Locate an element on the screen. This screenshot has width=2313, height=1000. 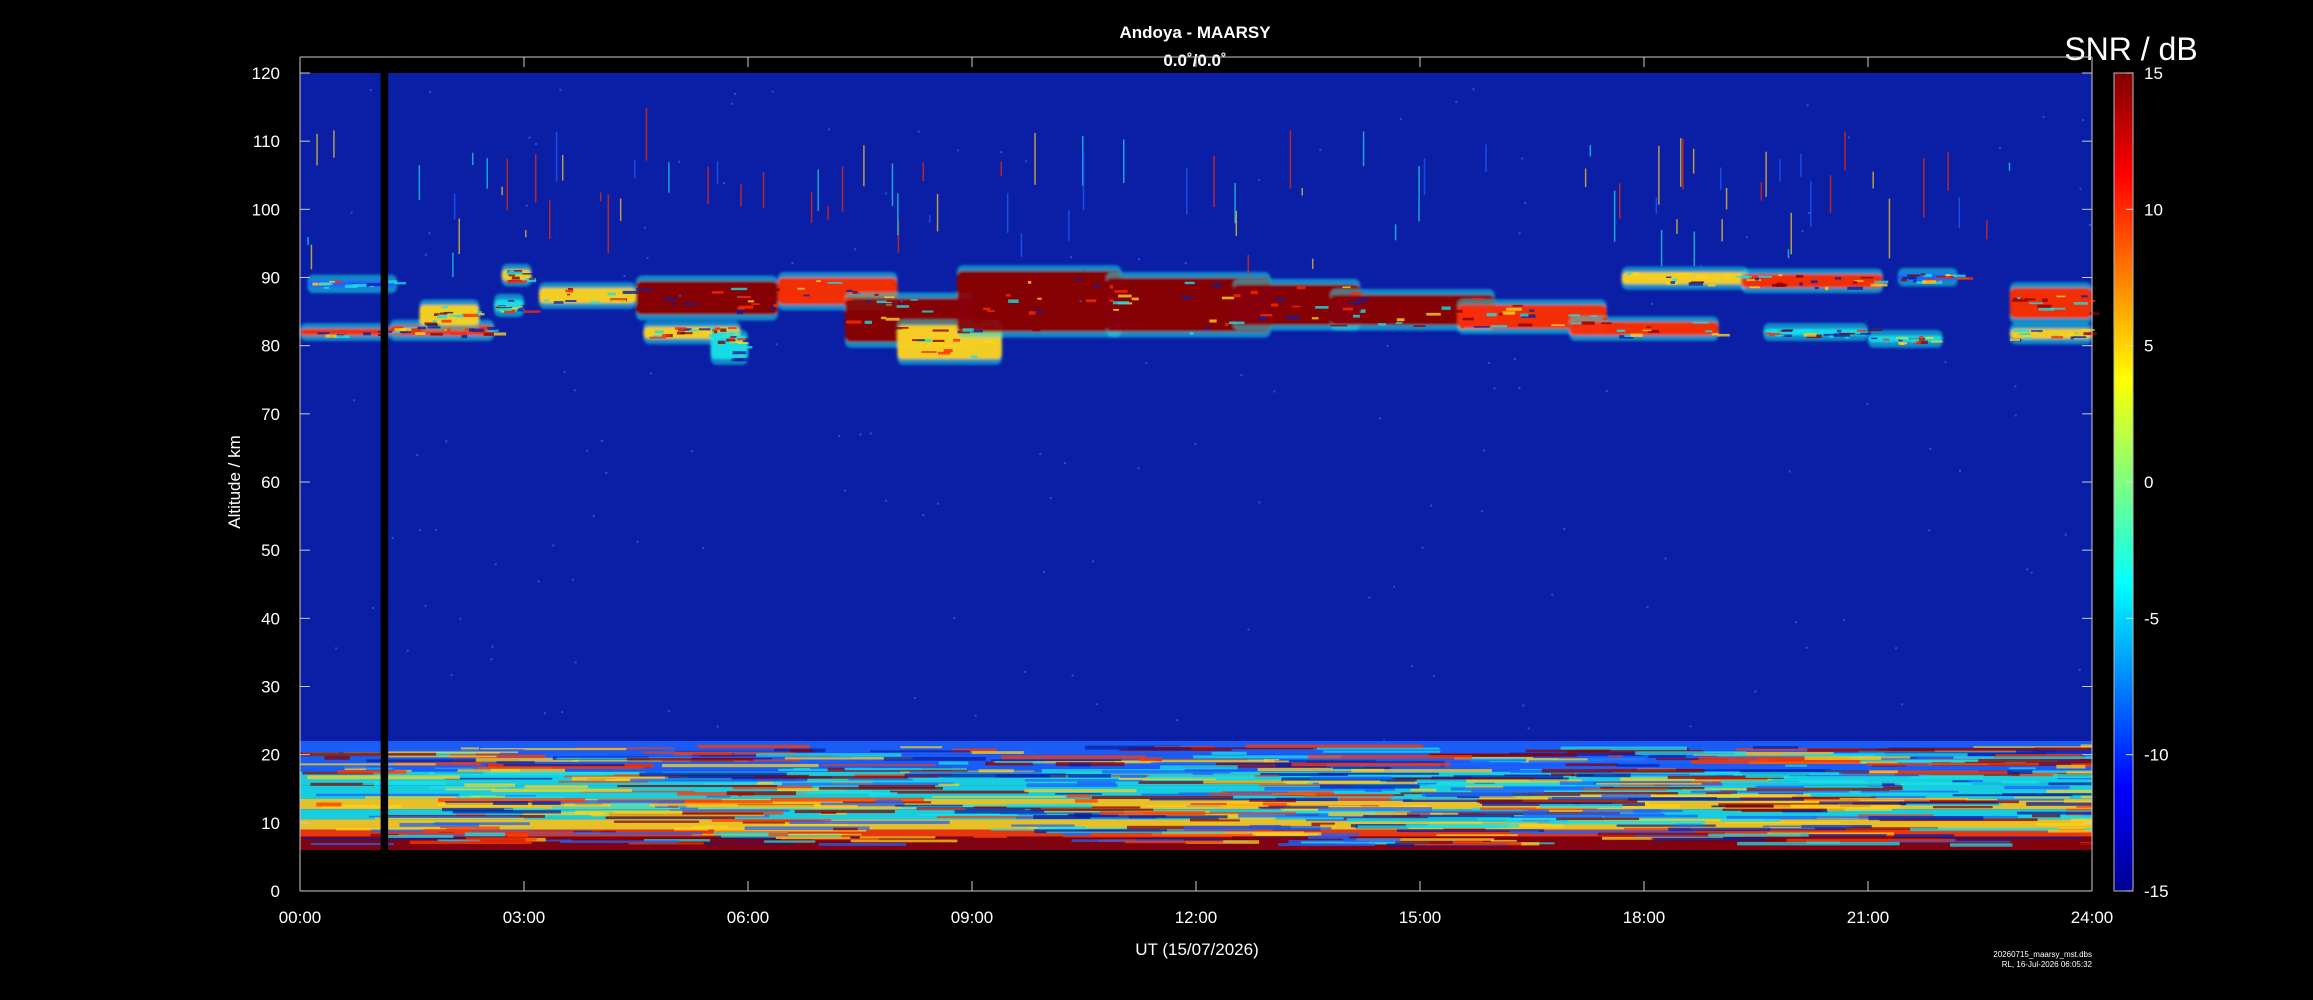
y-tick-label: 20 is located at coordinates (270, 755).